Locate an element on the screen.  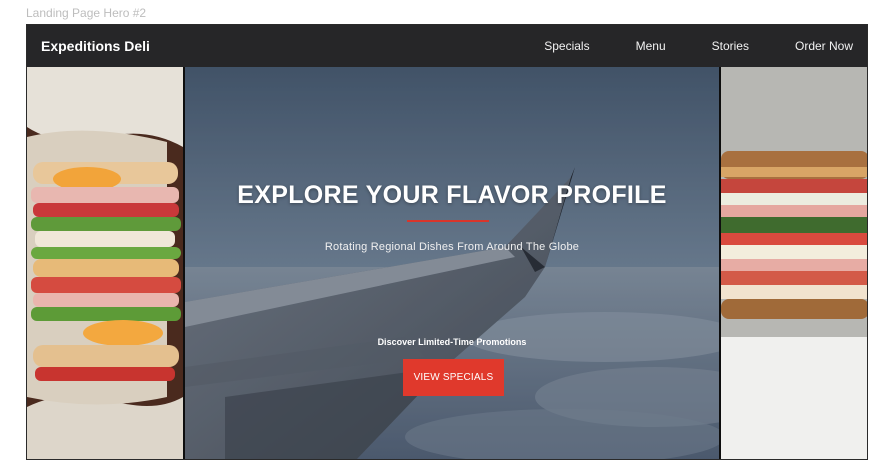
nav-link-stories: Stories is located at coordinates (730, 46).